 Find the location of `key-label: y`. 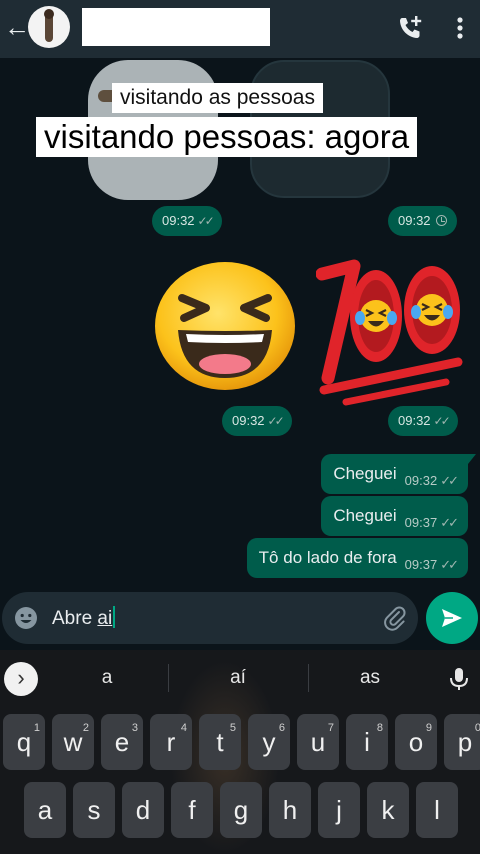

key-label: y is located at coordinates (269, 742).